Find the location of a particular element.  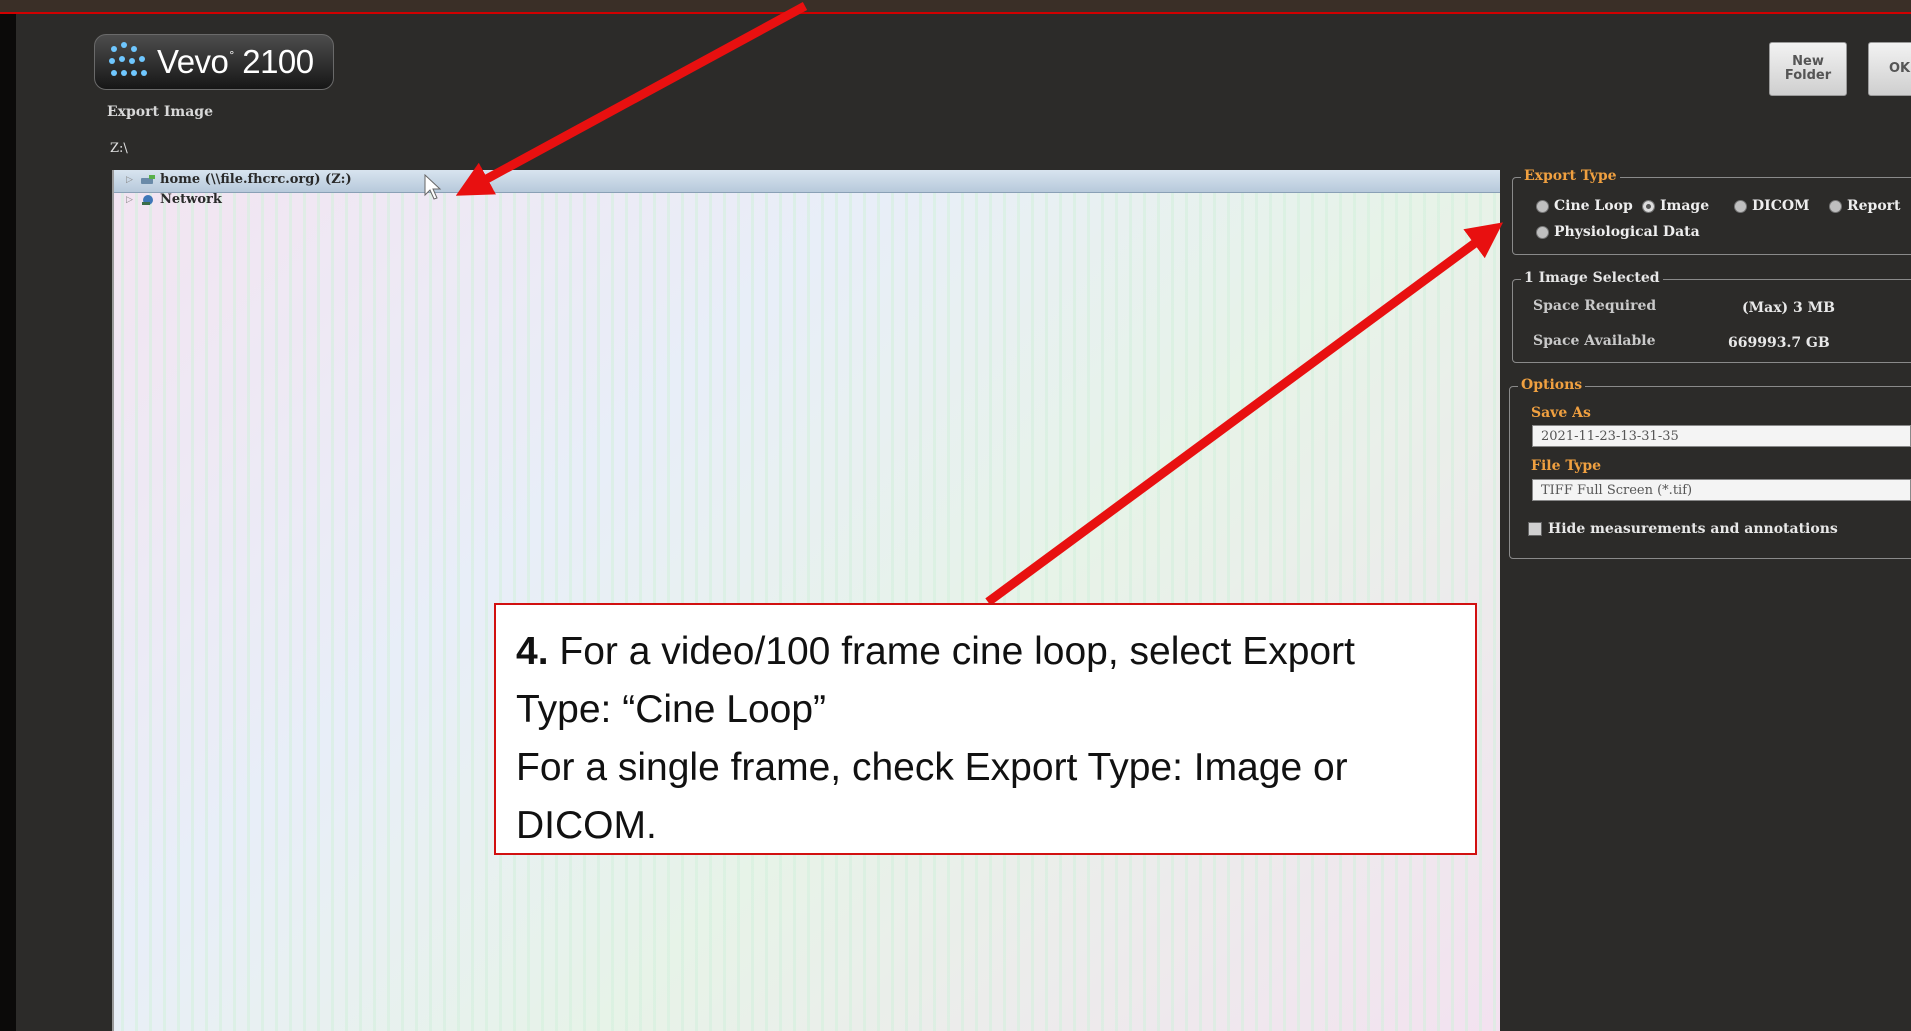

space-available-label: Space Available is located at coordinates (1594, 341).